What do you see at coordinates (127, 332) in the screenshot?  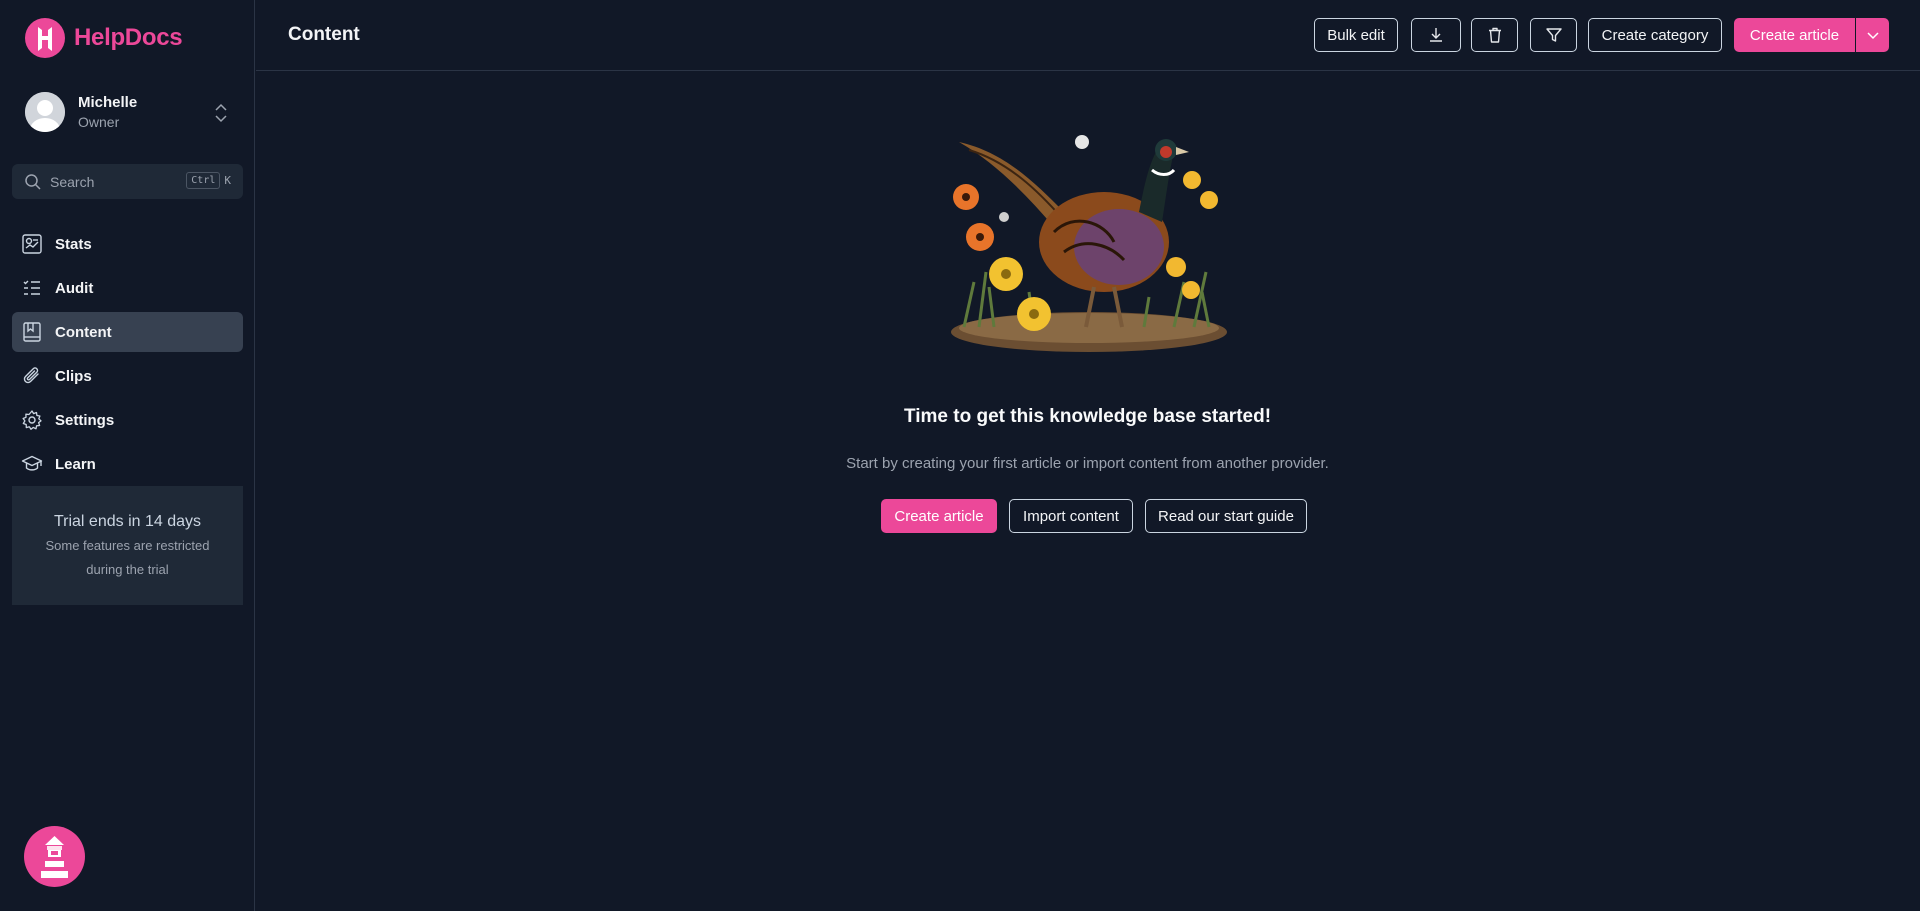 I see `sidebar-item-content: Content` at bounding box center [127, 332].